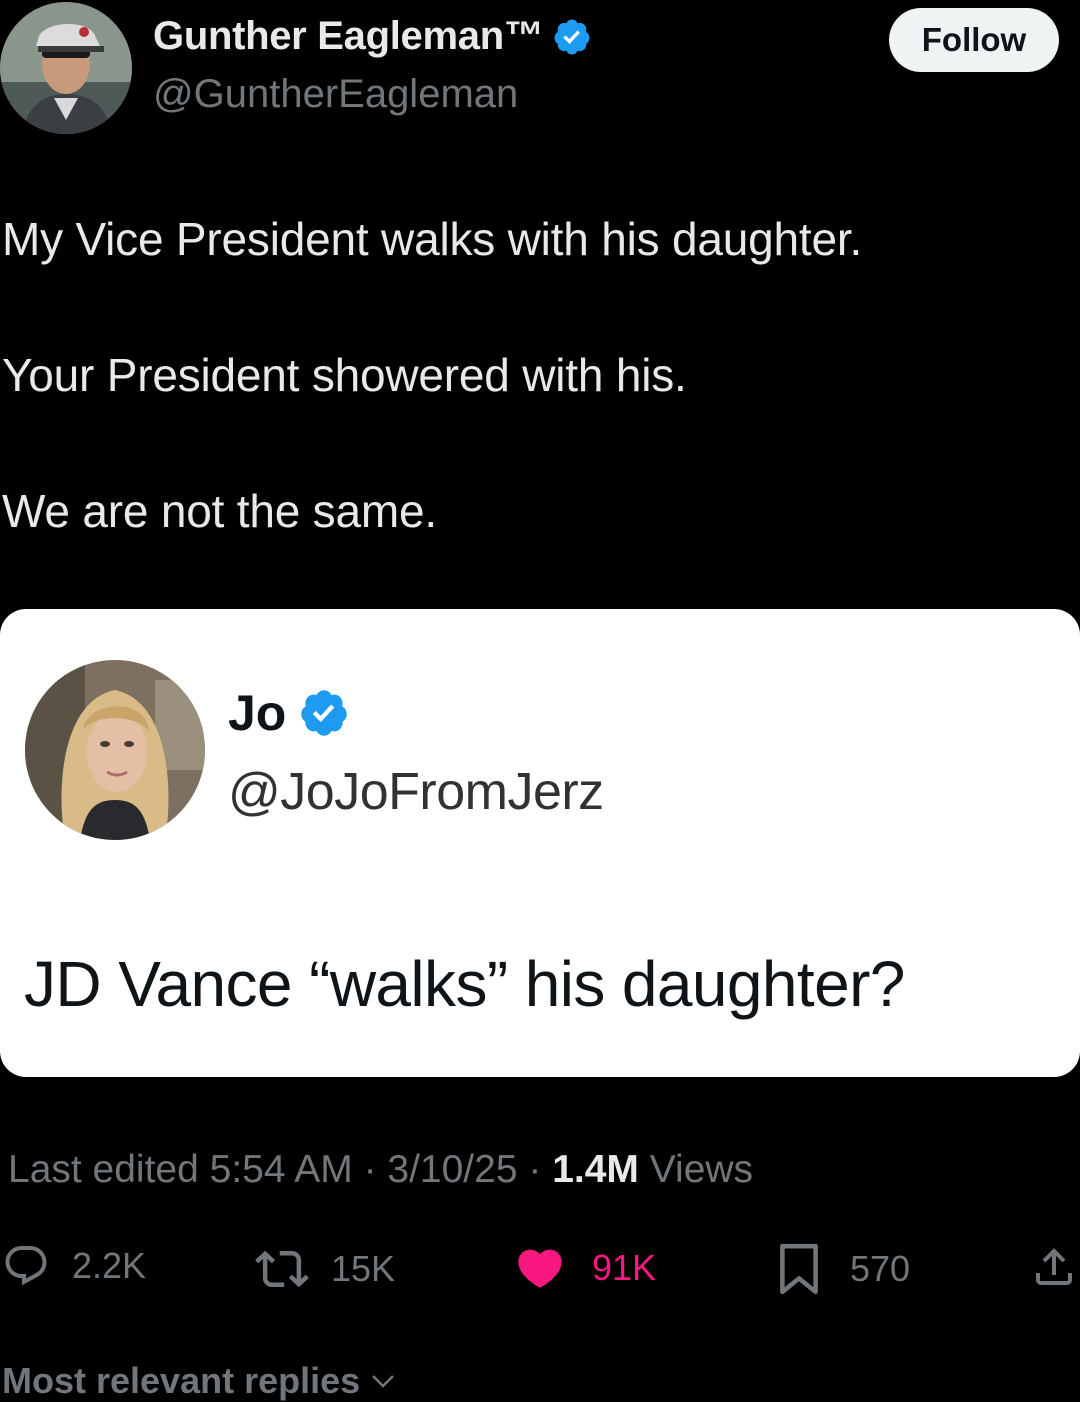 This screenshot has height=1402, width=1080. I want to click on bookmark-button: 570, so click(844, 1269).